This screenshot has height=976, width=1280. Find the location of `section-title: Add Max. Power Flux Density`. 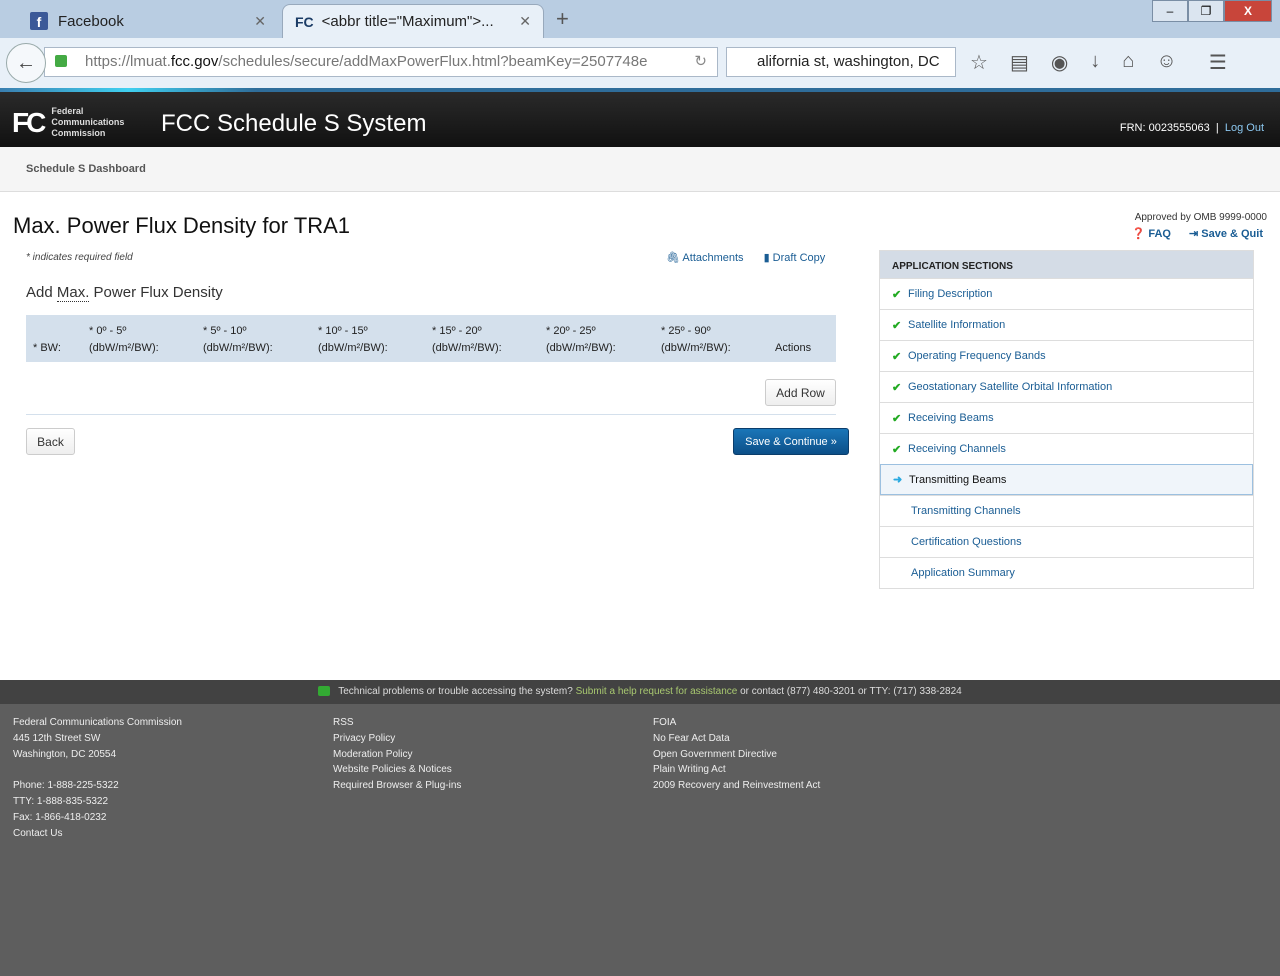

section-title: Add Max. Power Flux Density is located at coordinates (124, 293).